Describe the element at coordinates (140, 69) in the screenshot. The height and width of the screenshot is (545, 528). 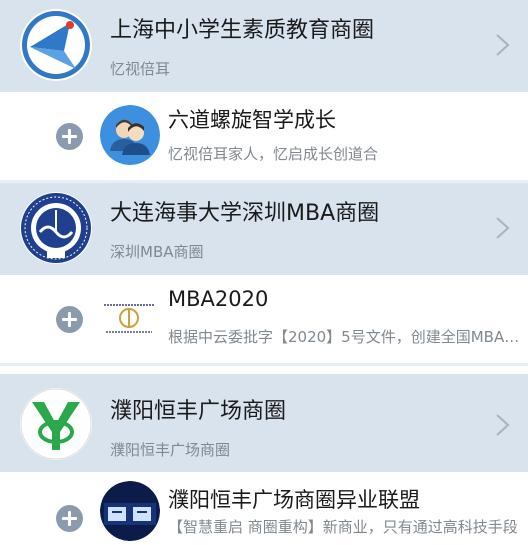
I see `circle-subtitle: 忆视倍耳` at that location.